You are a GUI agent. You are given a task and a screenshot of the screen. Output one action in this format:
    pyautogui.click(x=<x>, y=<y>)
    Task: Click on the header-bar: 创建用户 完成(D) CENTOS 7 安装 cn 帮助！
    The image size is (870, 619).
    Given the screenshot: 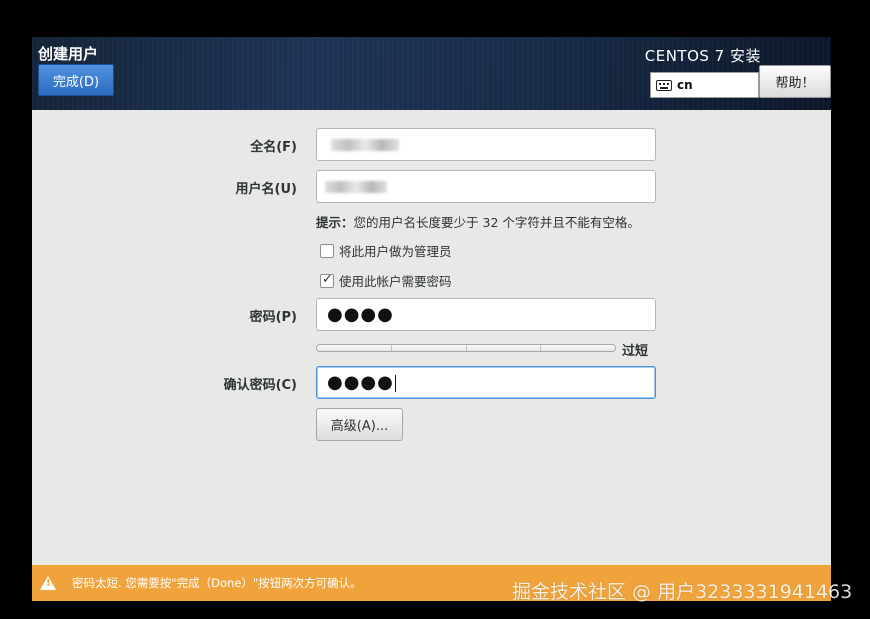 What is the action you would take?
    pyautogui.click(x=431, y=73)
    